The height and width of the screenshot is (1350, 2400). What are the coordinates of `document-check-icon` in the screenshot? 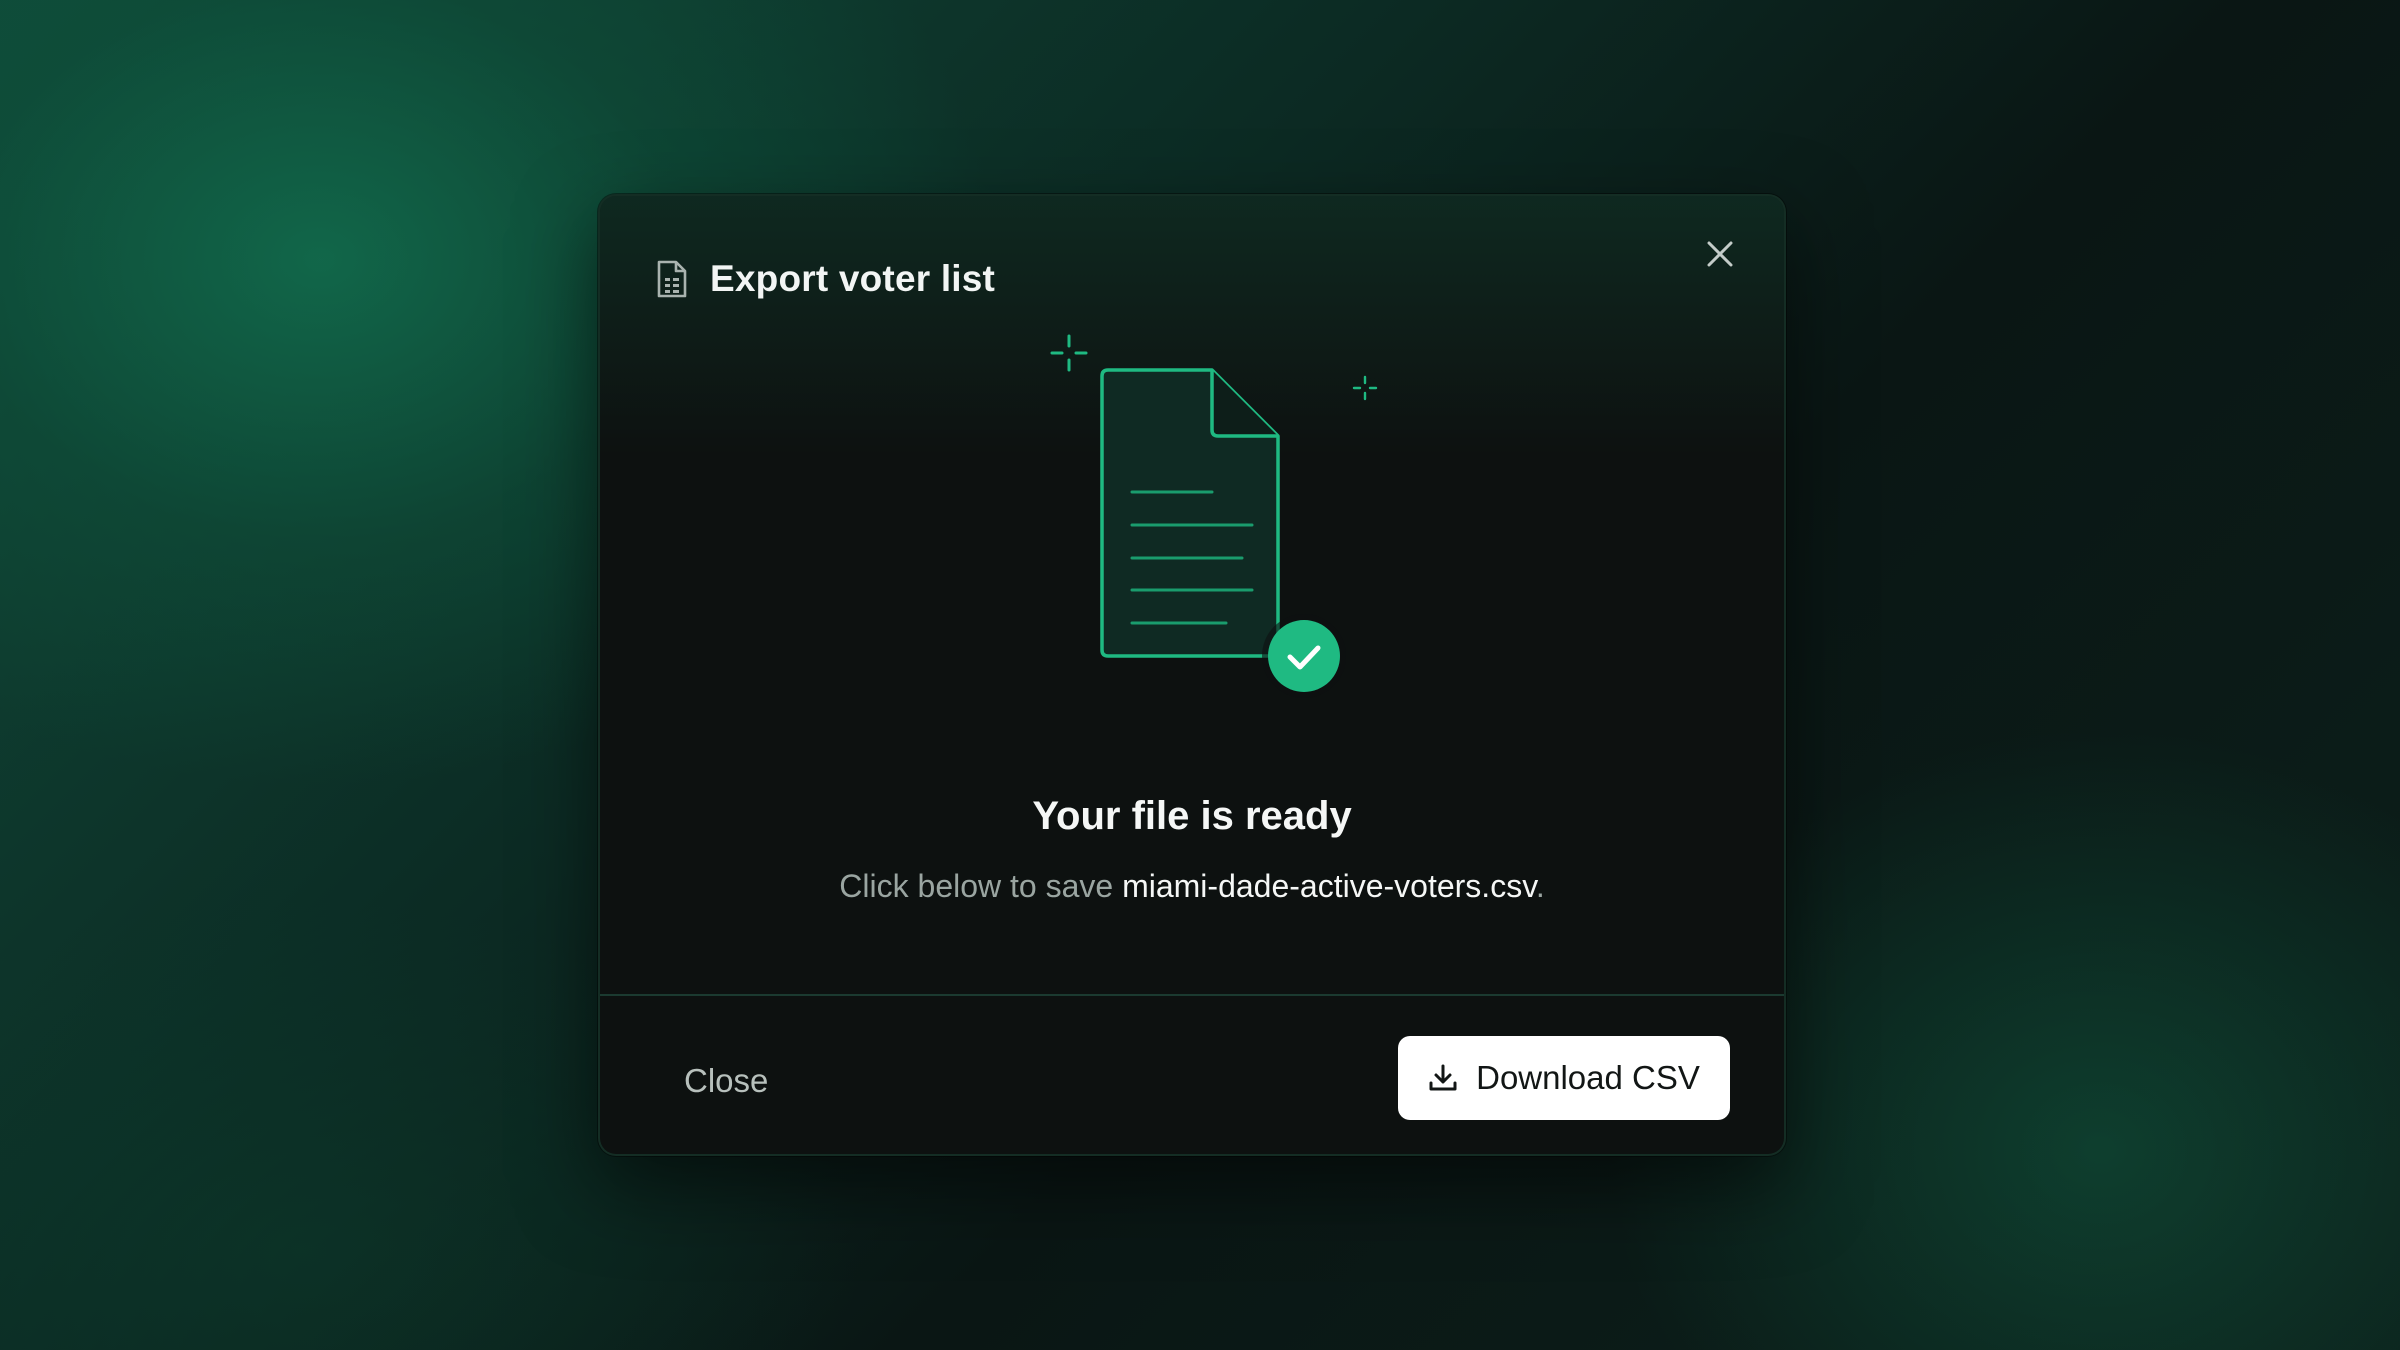 It's located at (1223, 533).